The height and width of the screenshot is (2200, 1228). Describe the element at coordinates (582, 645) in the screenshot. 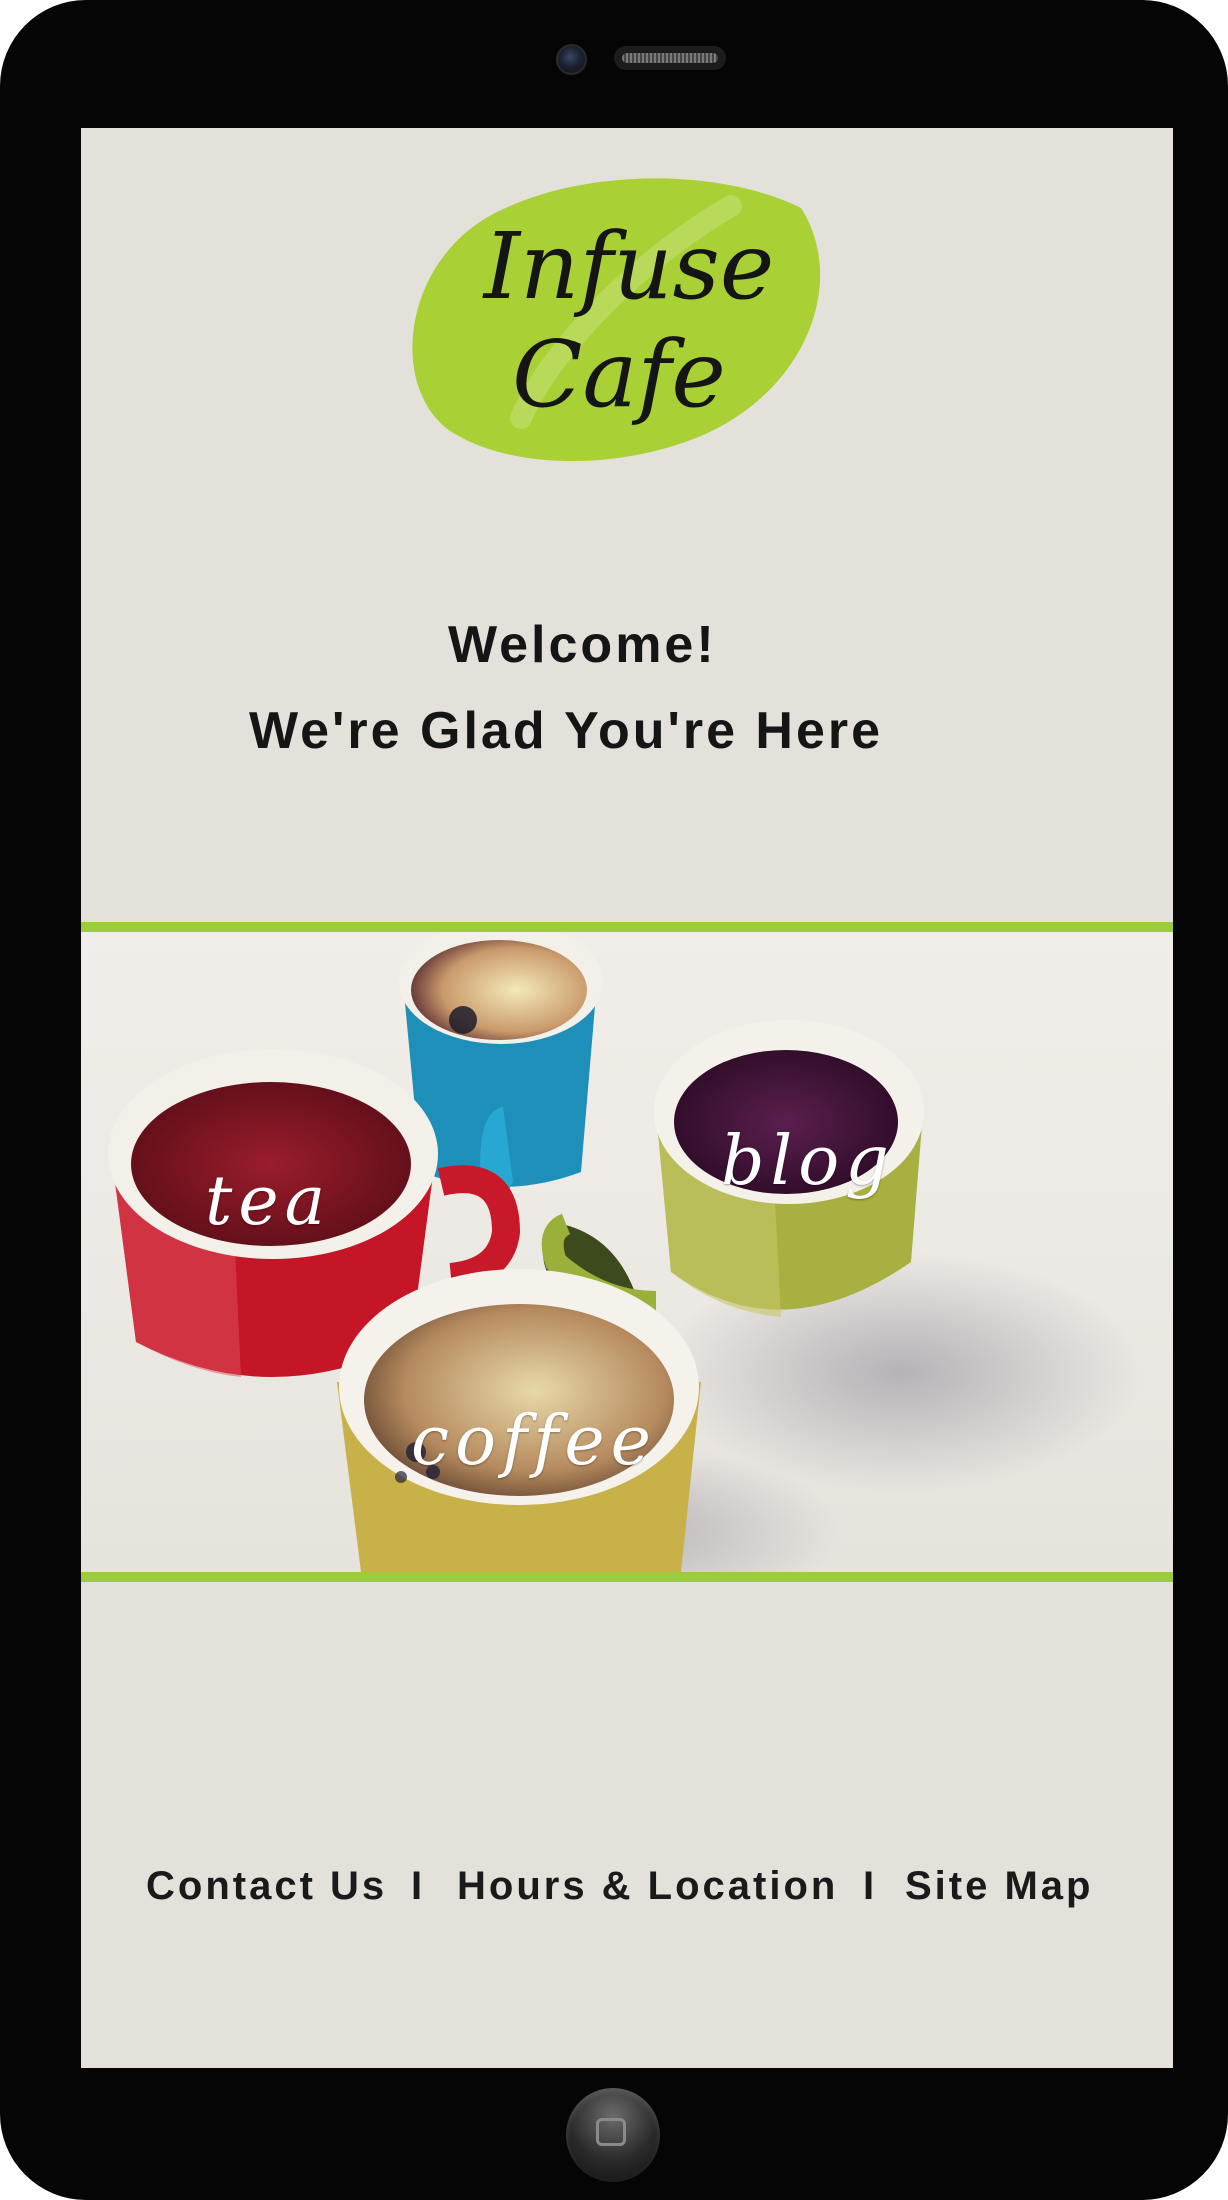

I see `welcome-line1: Welcome!` at that location.